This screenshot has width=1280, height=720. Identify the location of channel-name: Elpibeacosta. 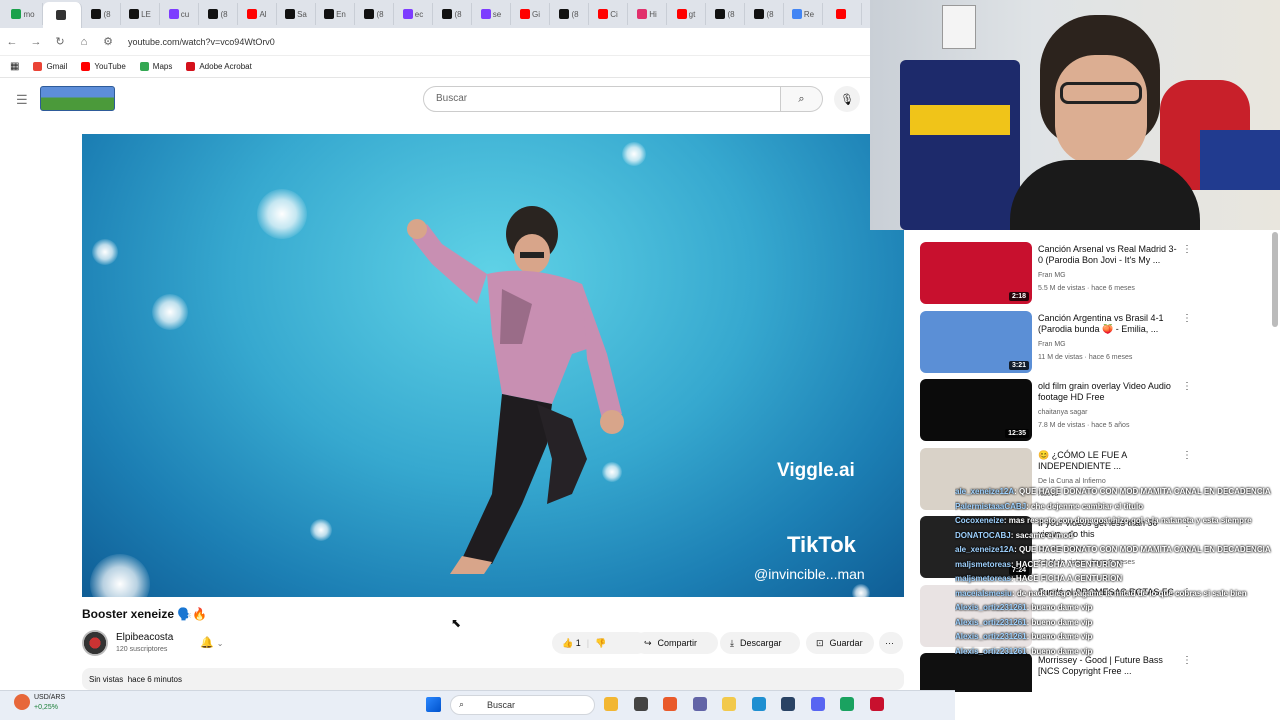
(144, 637).